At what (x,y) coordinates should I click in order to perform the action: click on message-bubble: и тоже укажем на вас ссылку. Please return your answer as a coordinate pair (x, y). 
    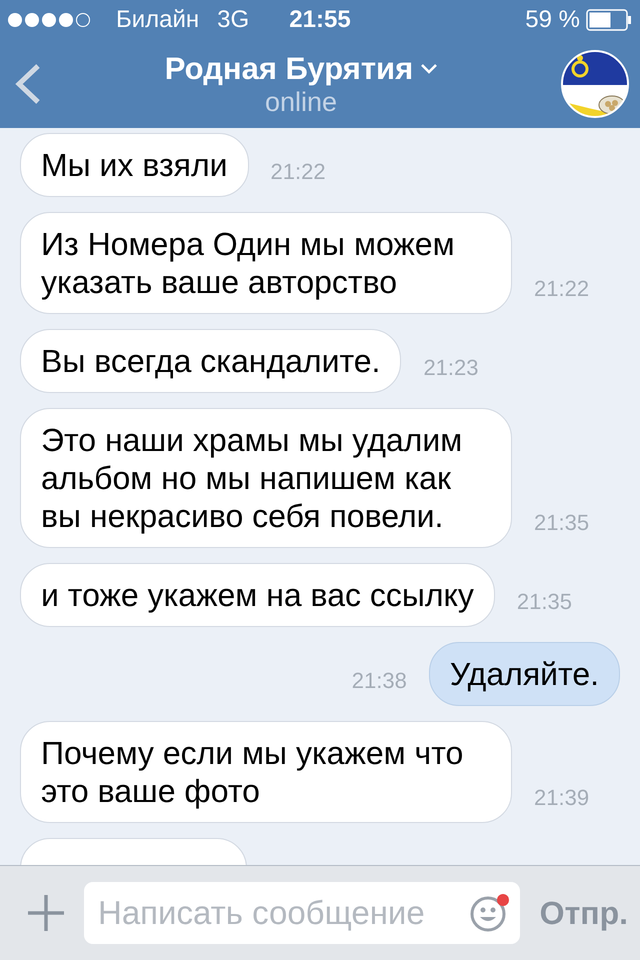
    Looking at the image, I should click on (257, 595).